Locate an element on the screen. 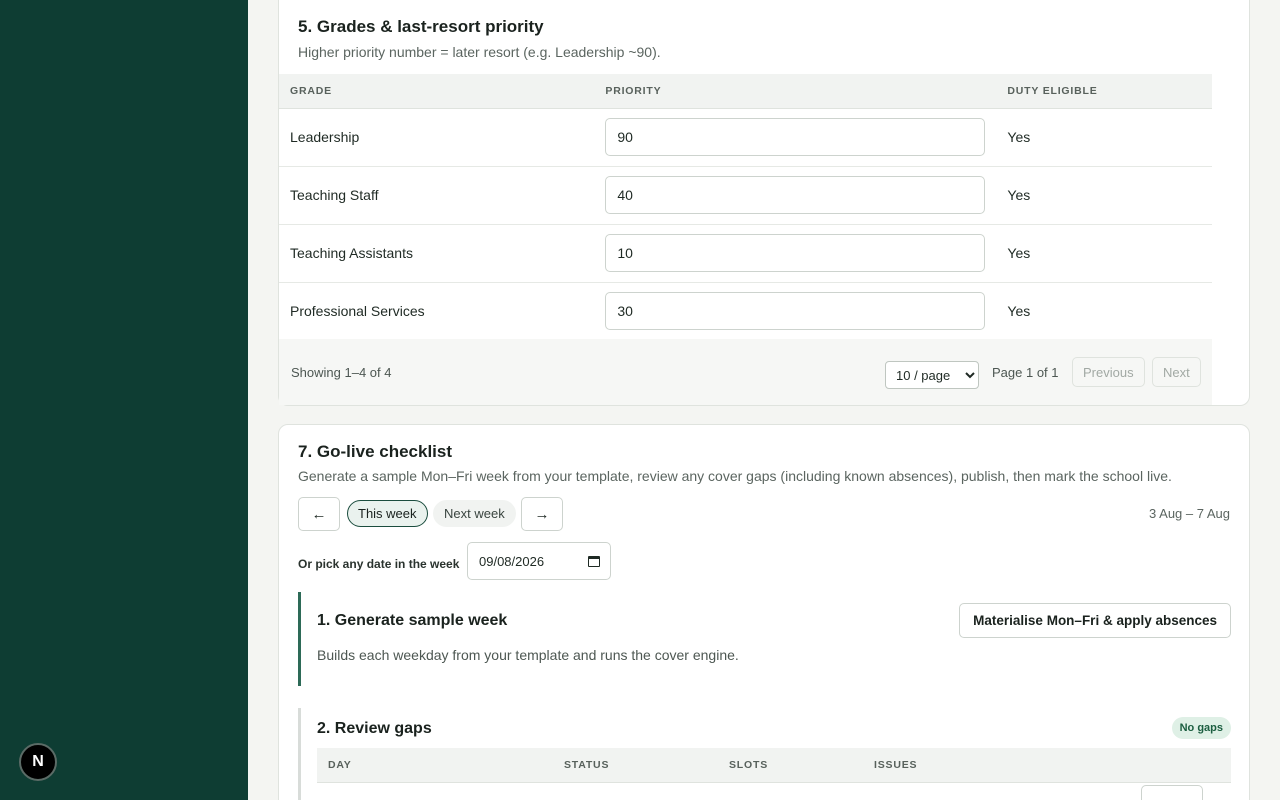 The image size is (1280, 800). prev-week-button: ← is located at coordinates (319, 514).